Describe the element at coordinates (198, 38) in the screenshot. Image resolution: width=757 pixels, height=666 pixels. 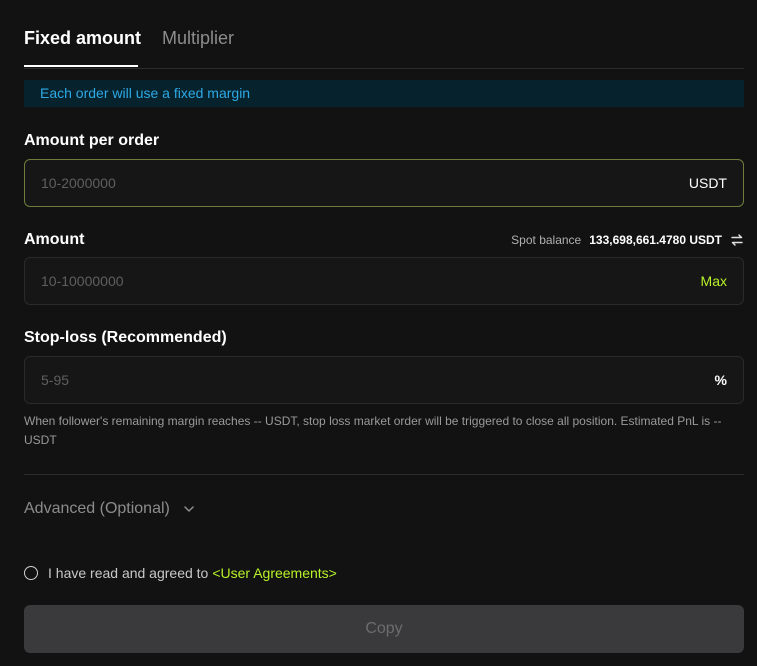
I see `tab-multiplier: Multiplier` at that location.